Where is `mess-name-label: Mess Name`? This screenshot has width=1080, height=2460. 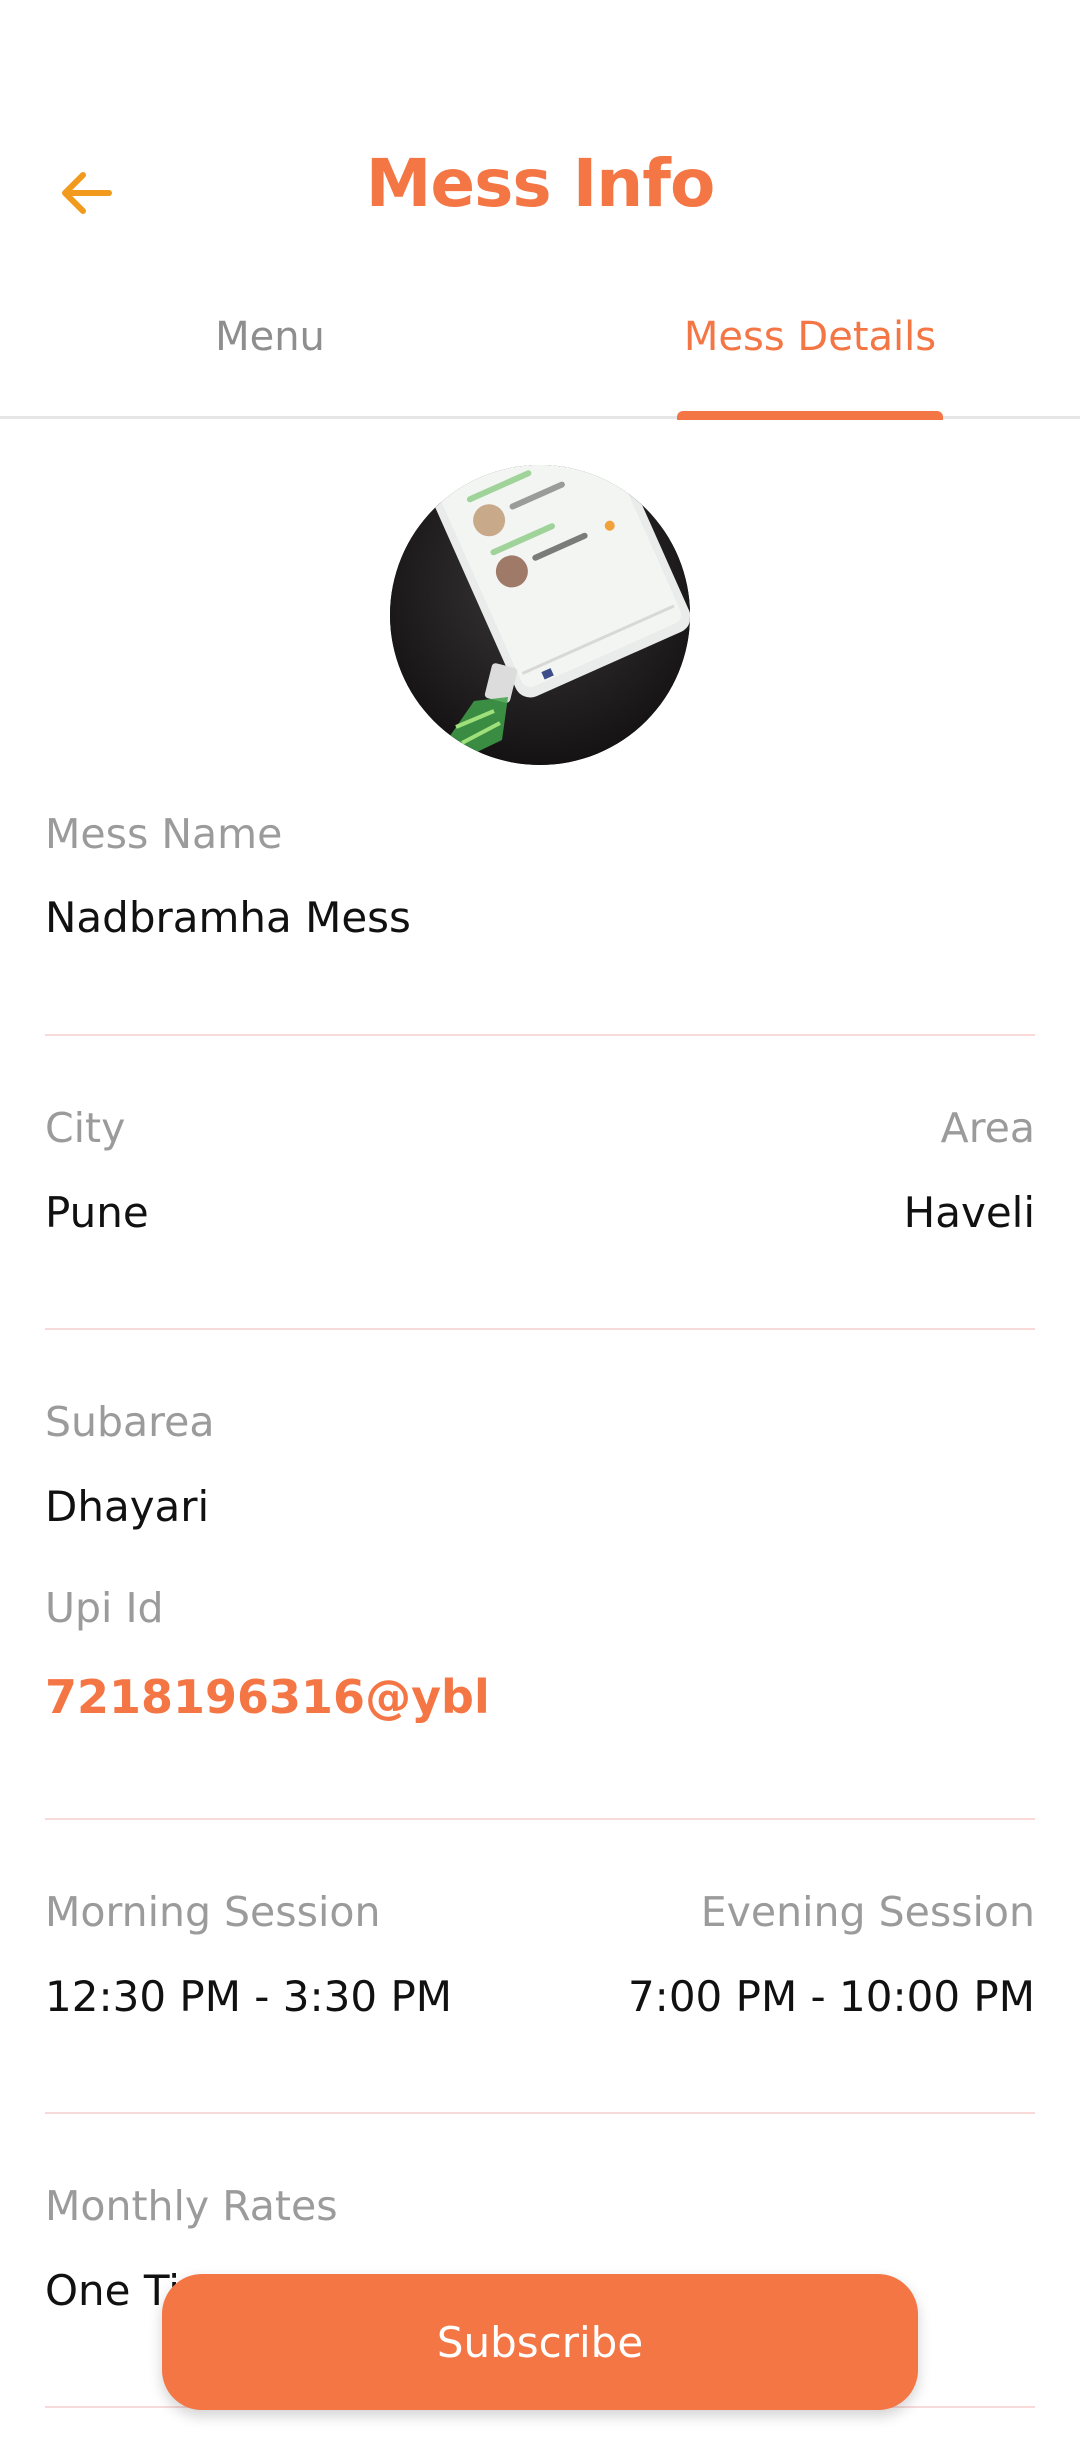
mess-name-label: Mess Name is located at coordinates (164, 834).